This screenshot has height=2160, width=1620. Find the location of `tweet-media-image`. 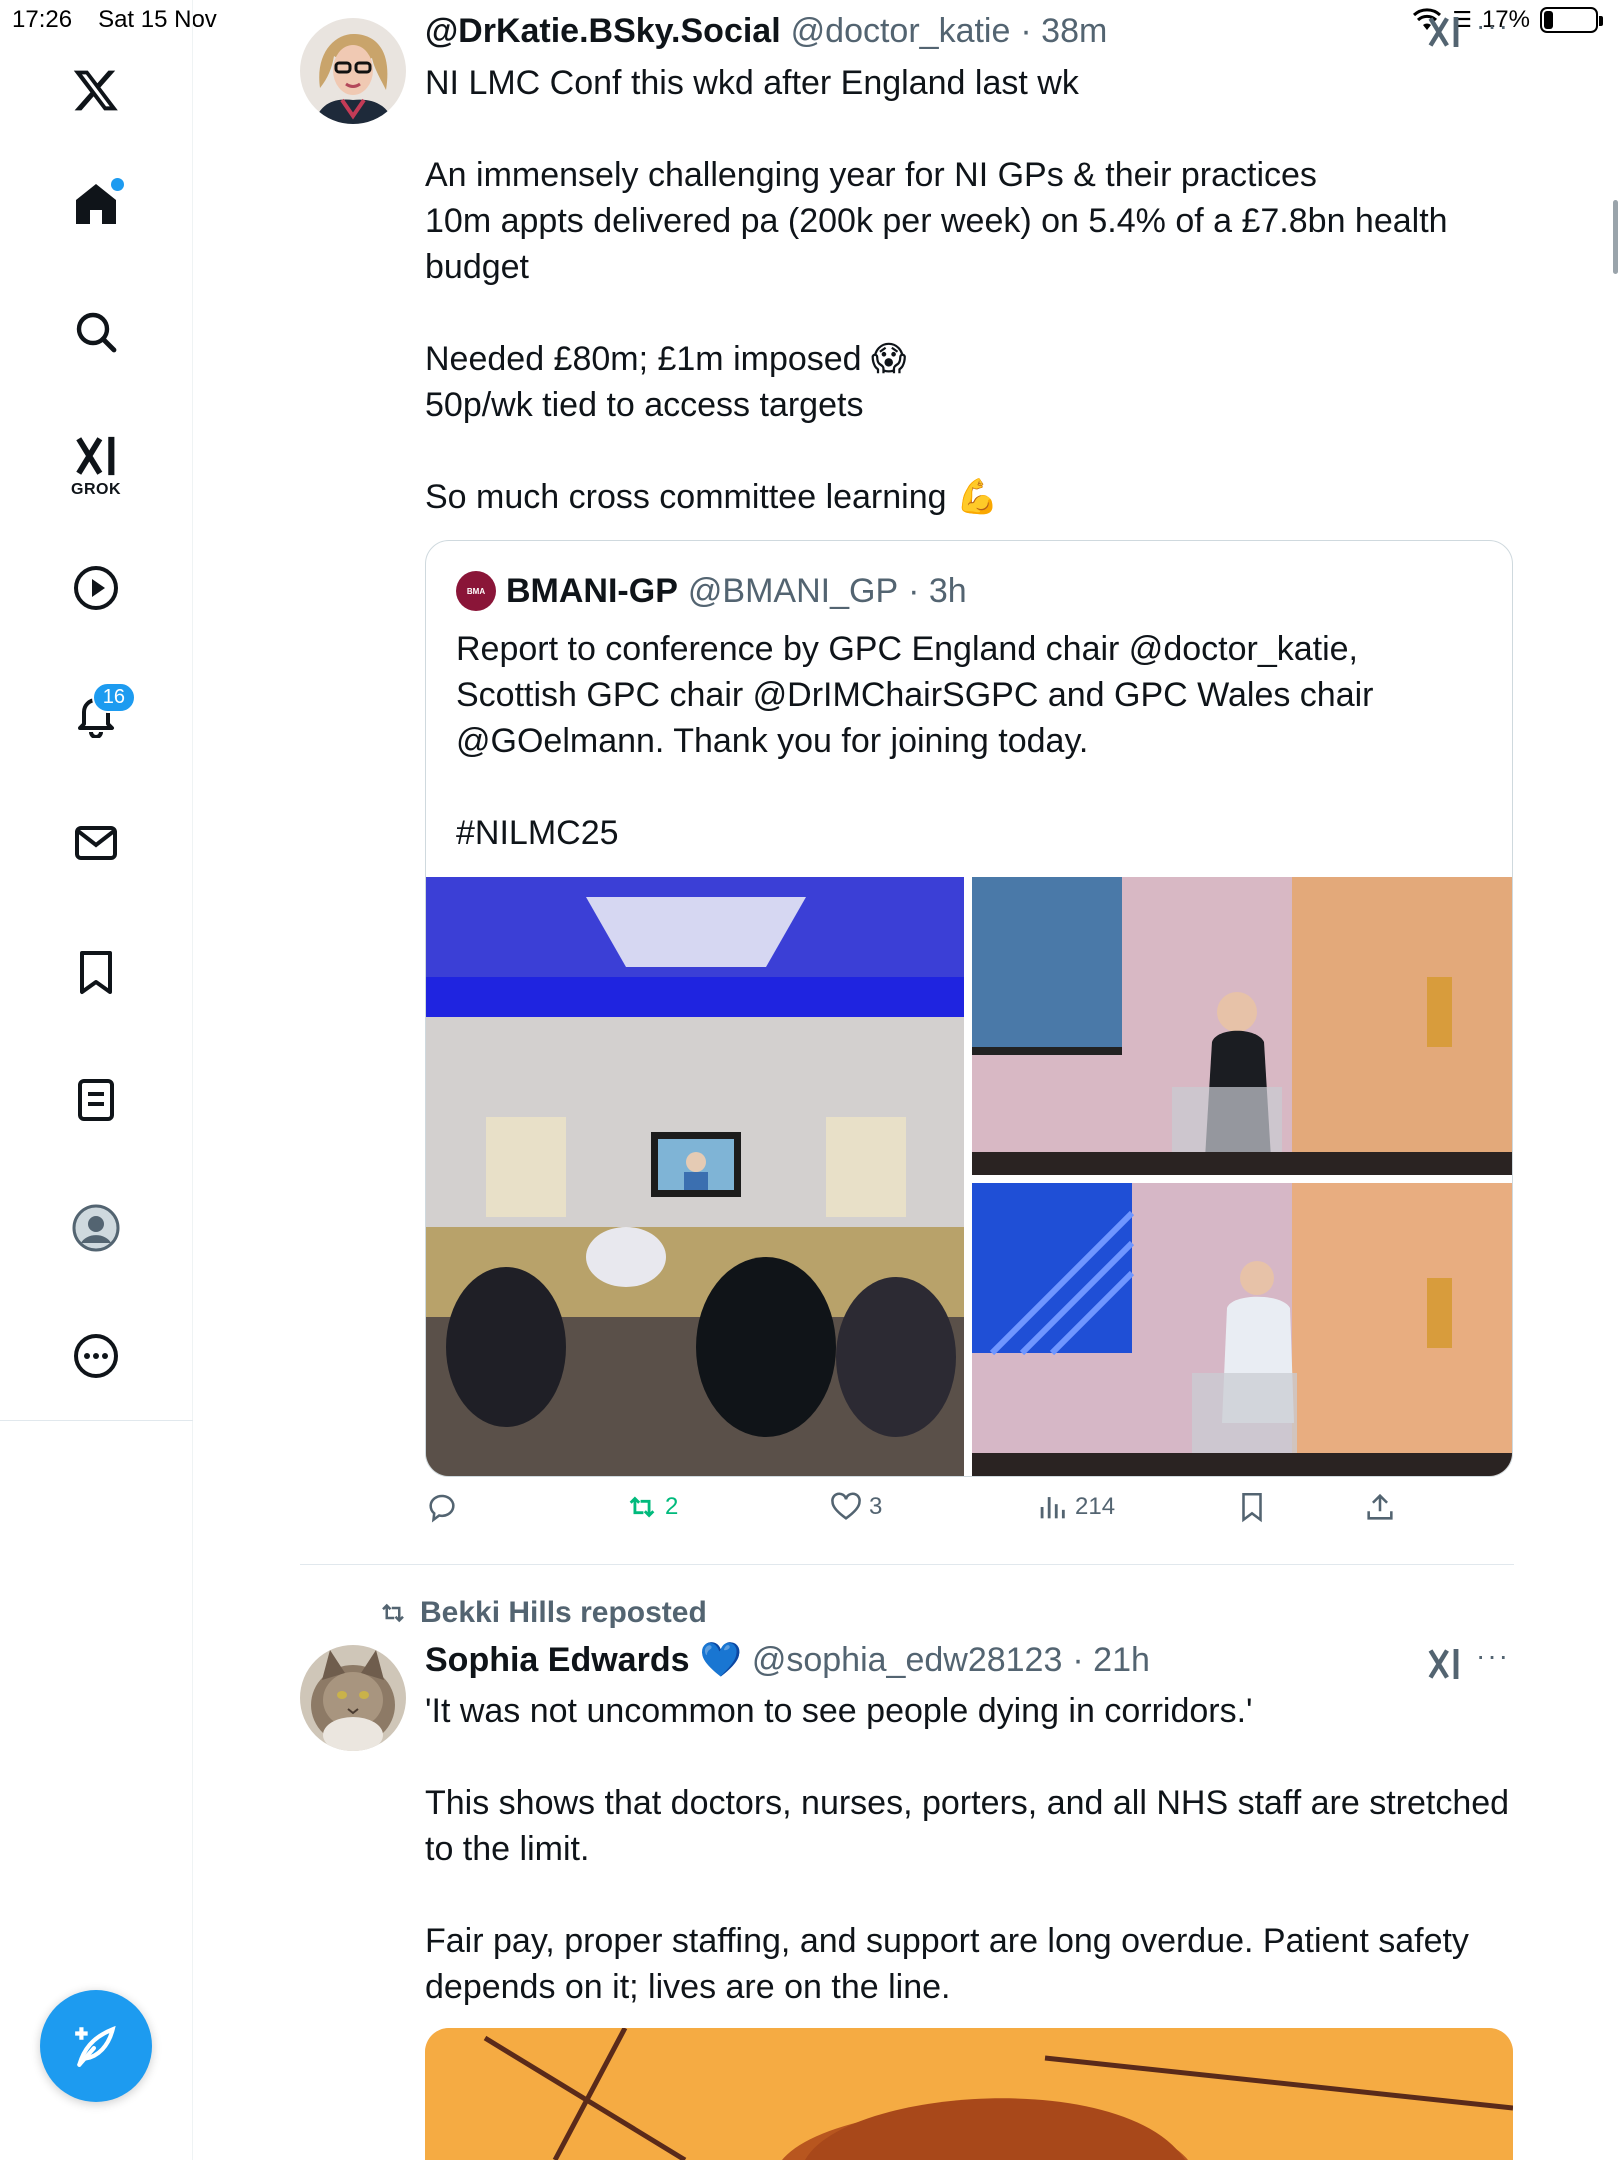

tweet-media-image is located at coordinates (969, 2094).